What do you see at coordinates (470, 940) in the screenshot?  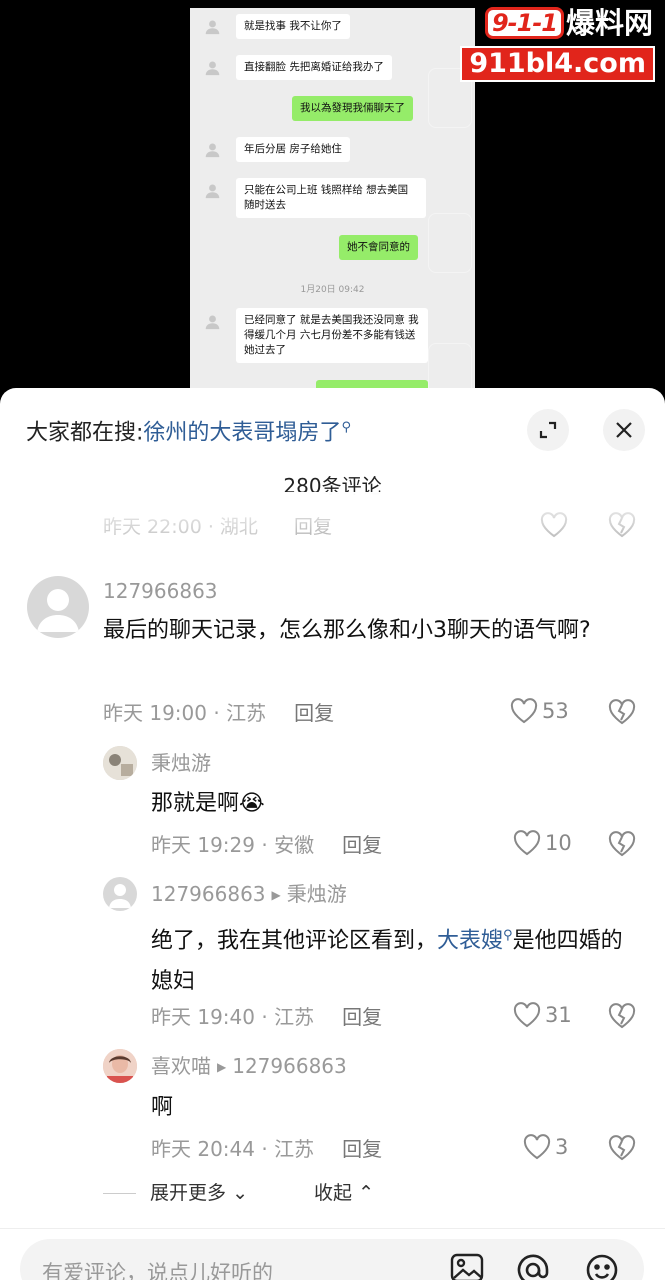 I see `search-keyword-link: 大表嫂` at bounding box center [470, 940].